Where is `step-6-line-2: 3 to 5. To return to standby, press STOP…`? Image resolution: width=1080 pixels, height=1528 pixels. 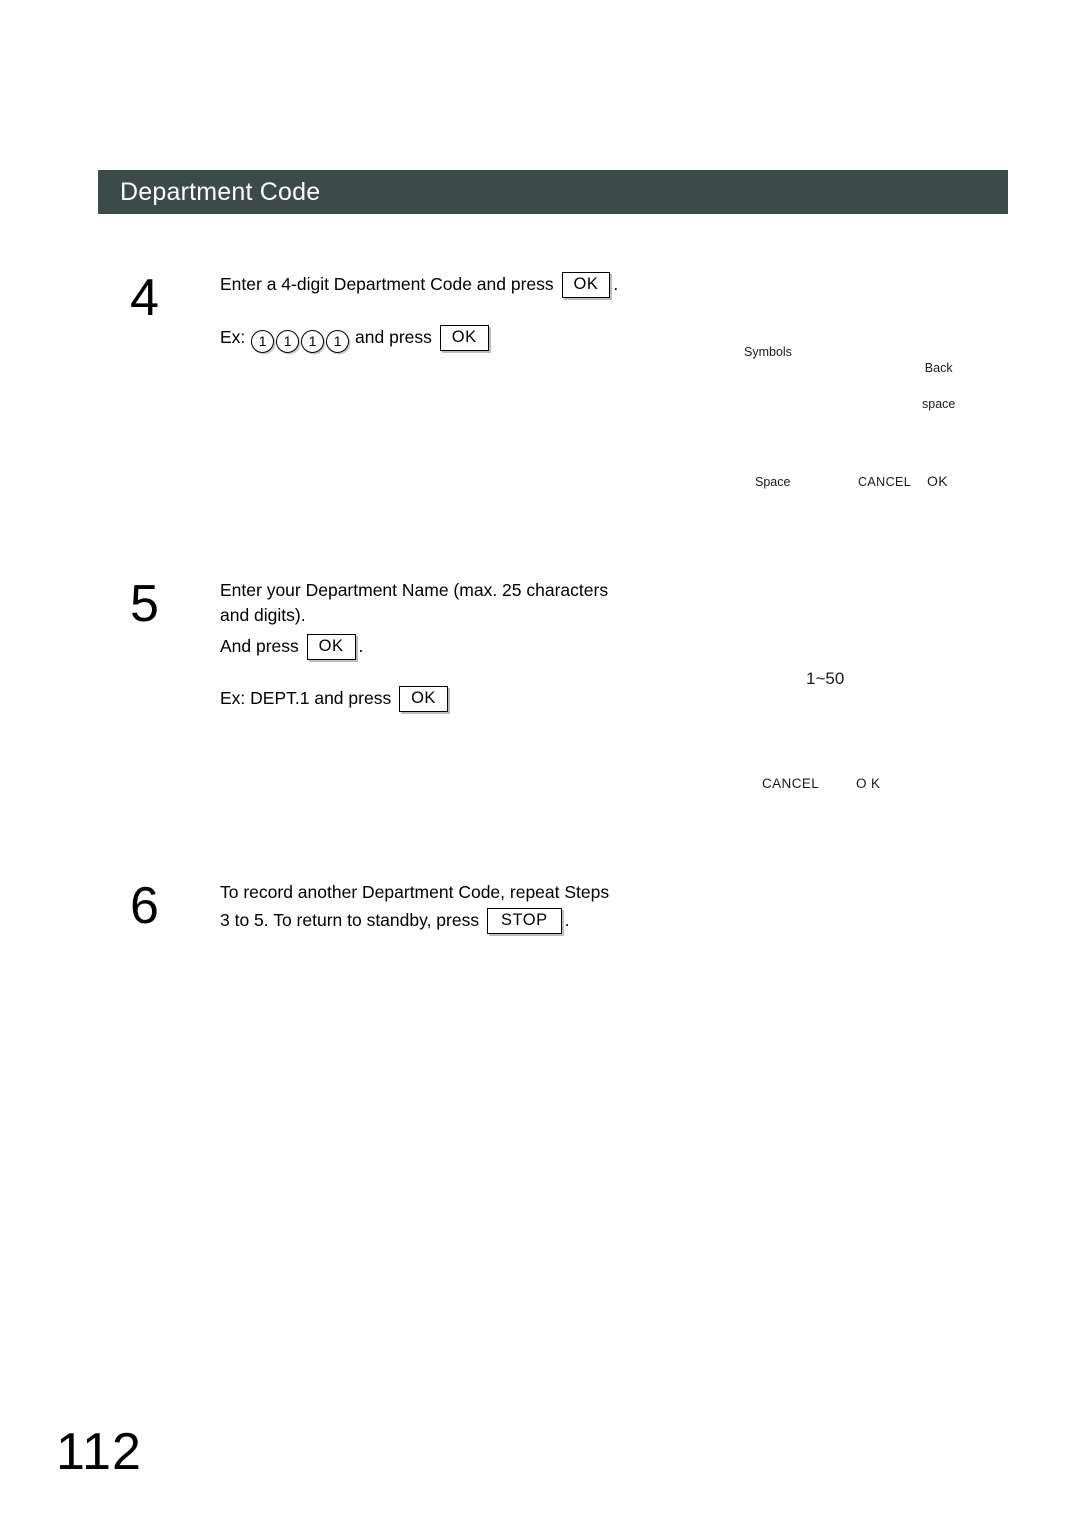 step-6-line-2: 3 to 5. To return to standby, press STOP… is located at coordinates (480, 921).